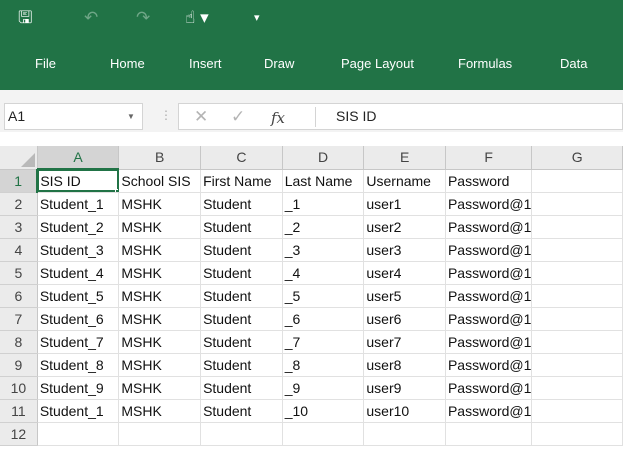 Image resolution: width=623 pixels, height=463 pixels. Describe the element at coordinates (489, 411) in the screenshot. I see `cell-f11: Password@1` at that location.